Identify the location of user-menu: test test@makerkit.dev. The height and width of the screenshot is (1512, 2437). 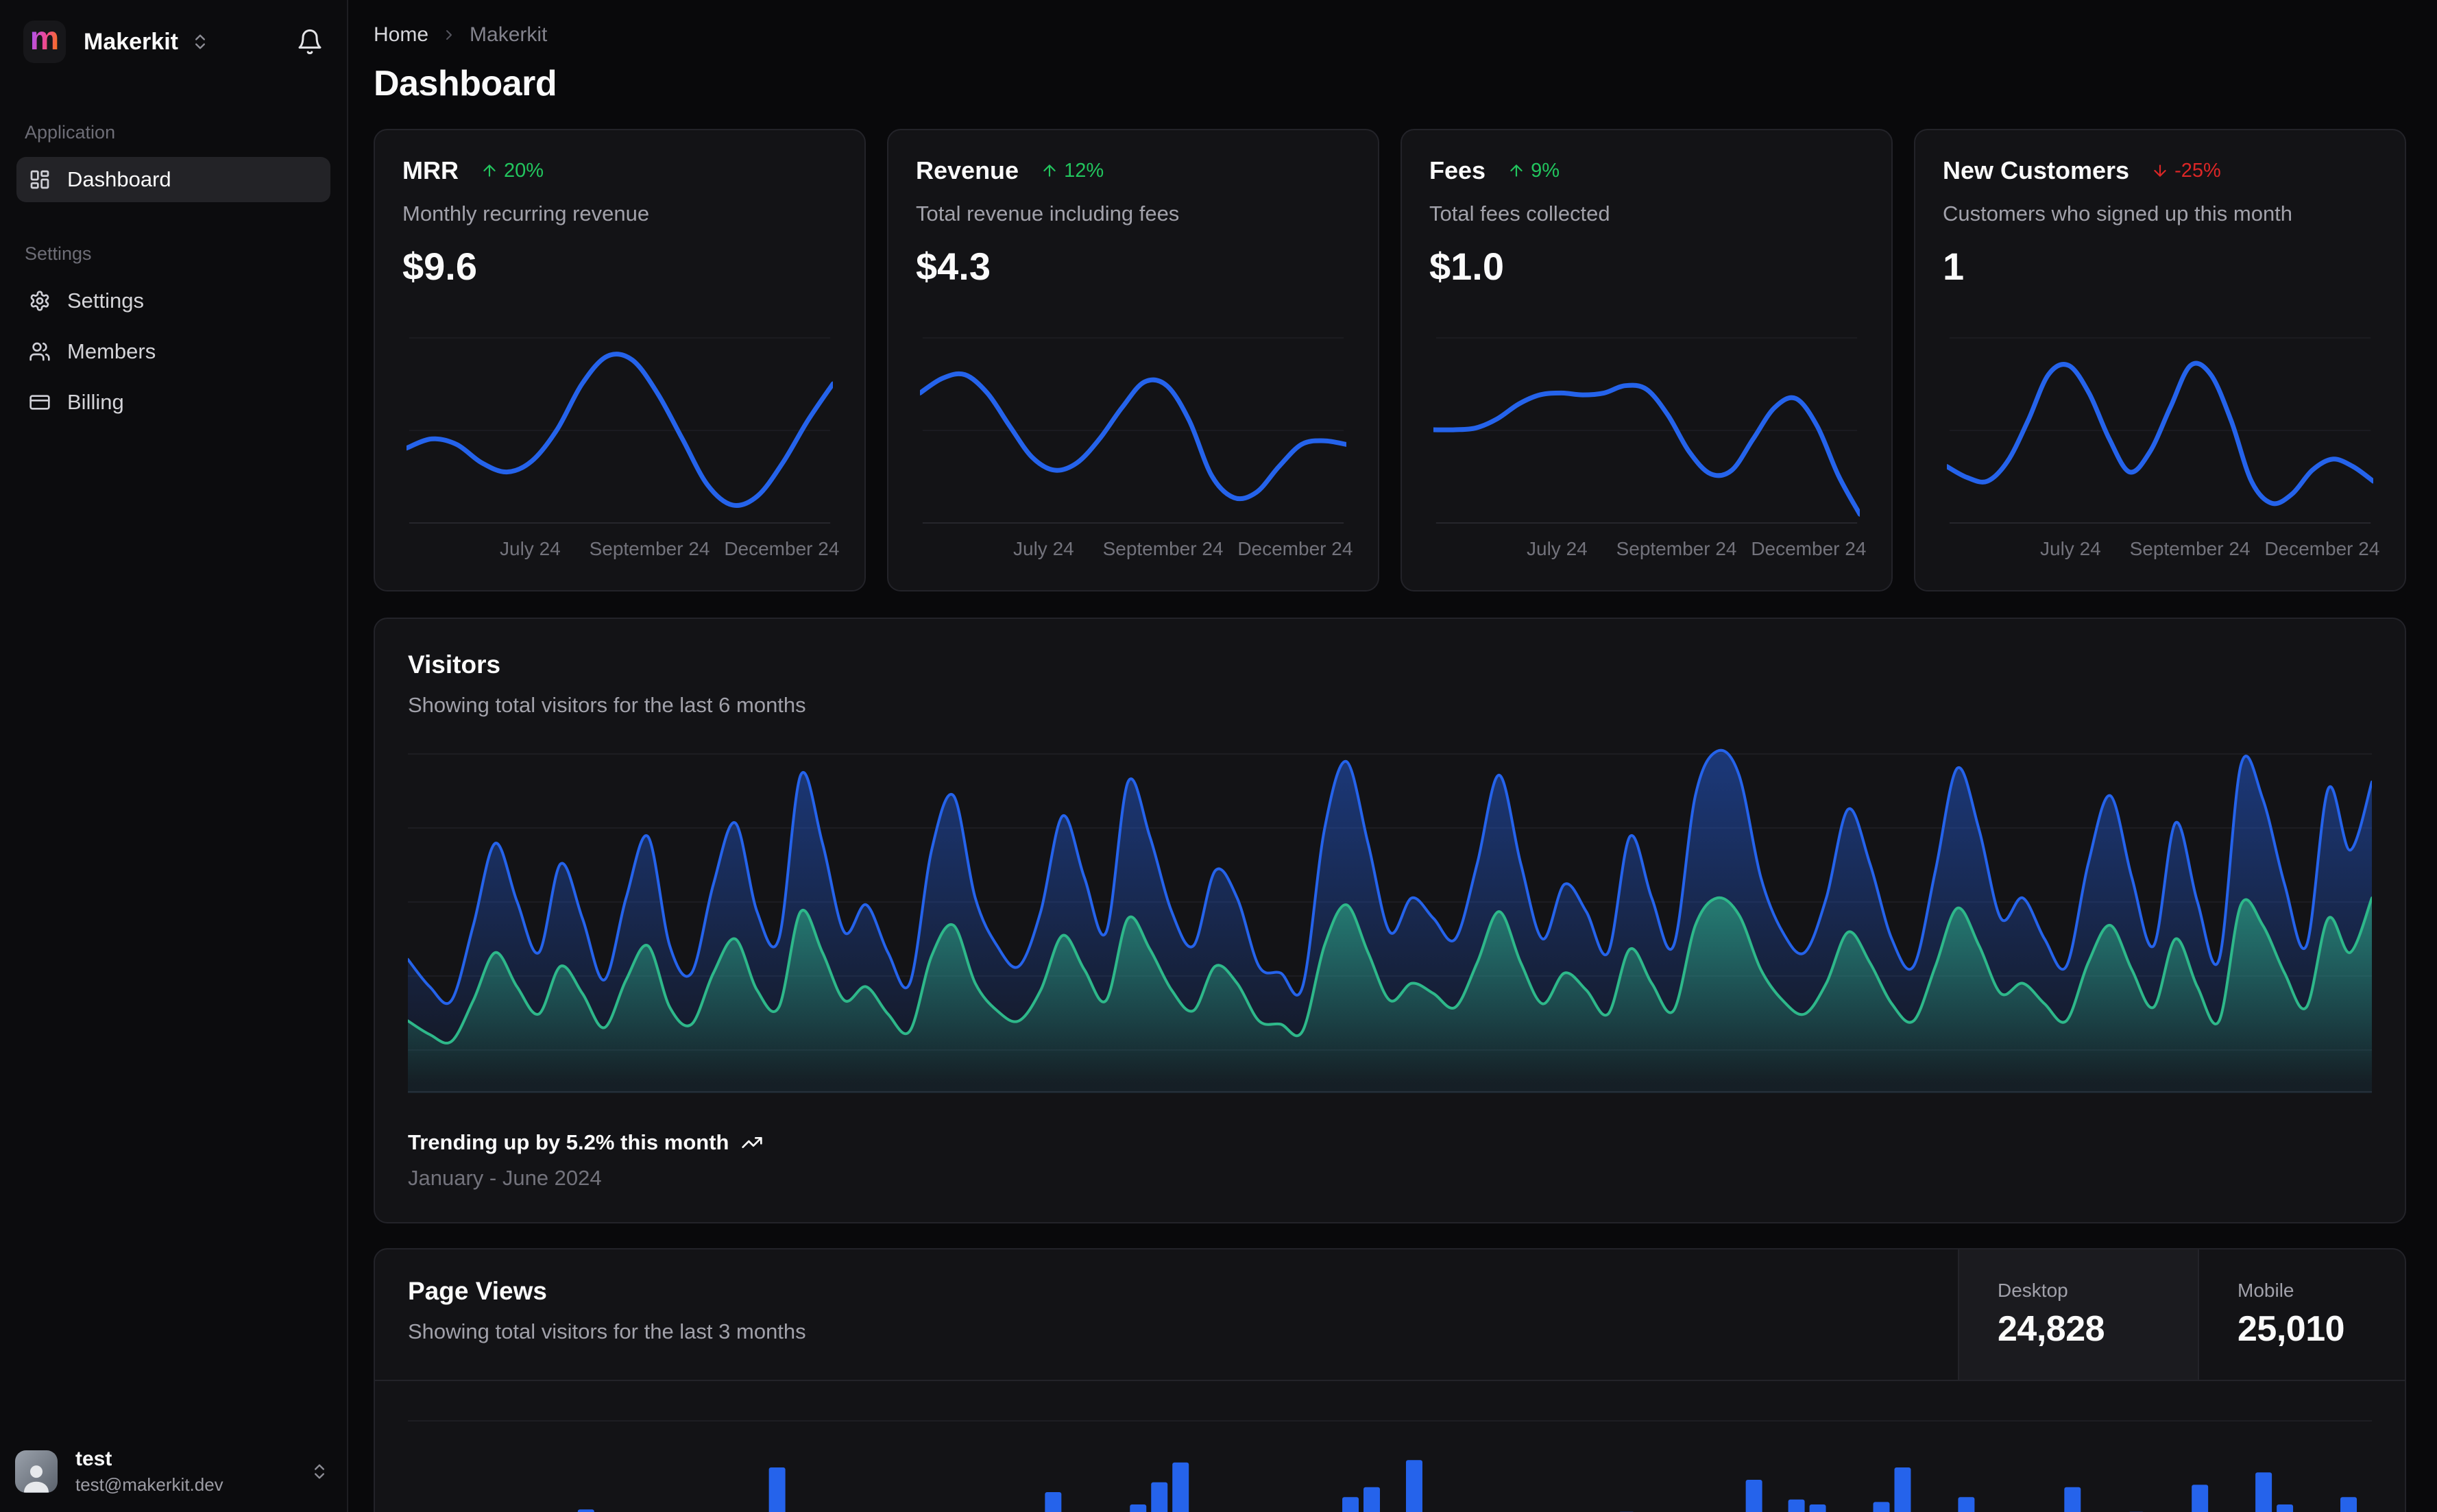
(172, 1472).